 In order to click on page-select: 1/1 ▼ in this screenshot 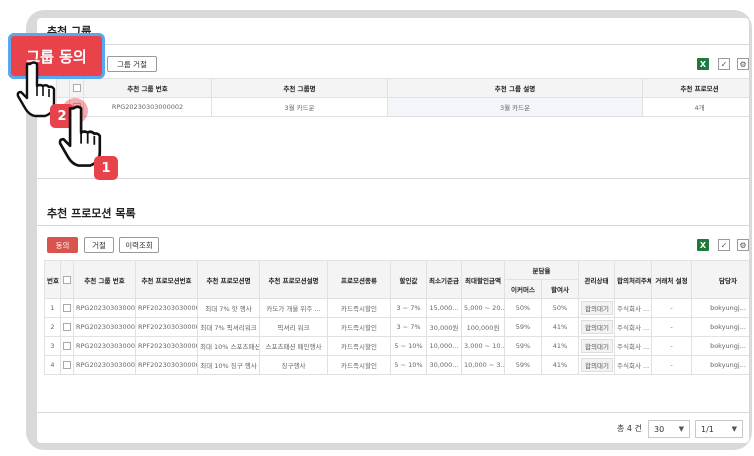, I will do `click(719, 429)`.